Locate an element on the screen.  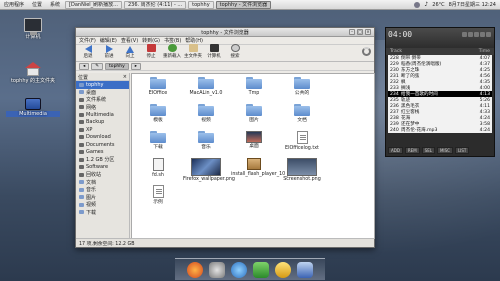
disk-icon is located at coordinates (217, 270).